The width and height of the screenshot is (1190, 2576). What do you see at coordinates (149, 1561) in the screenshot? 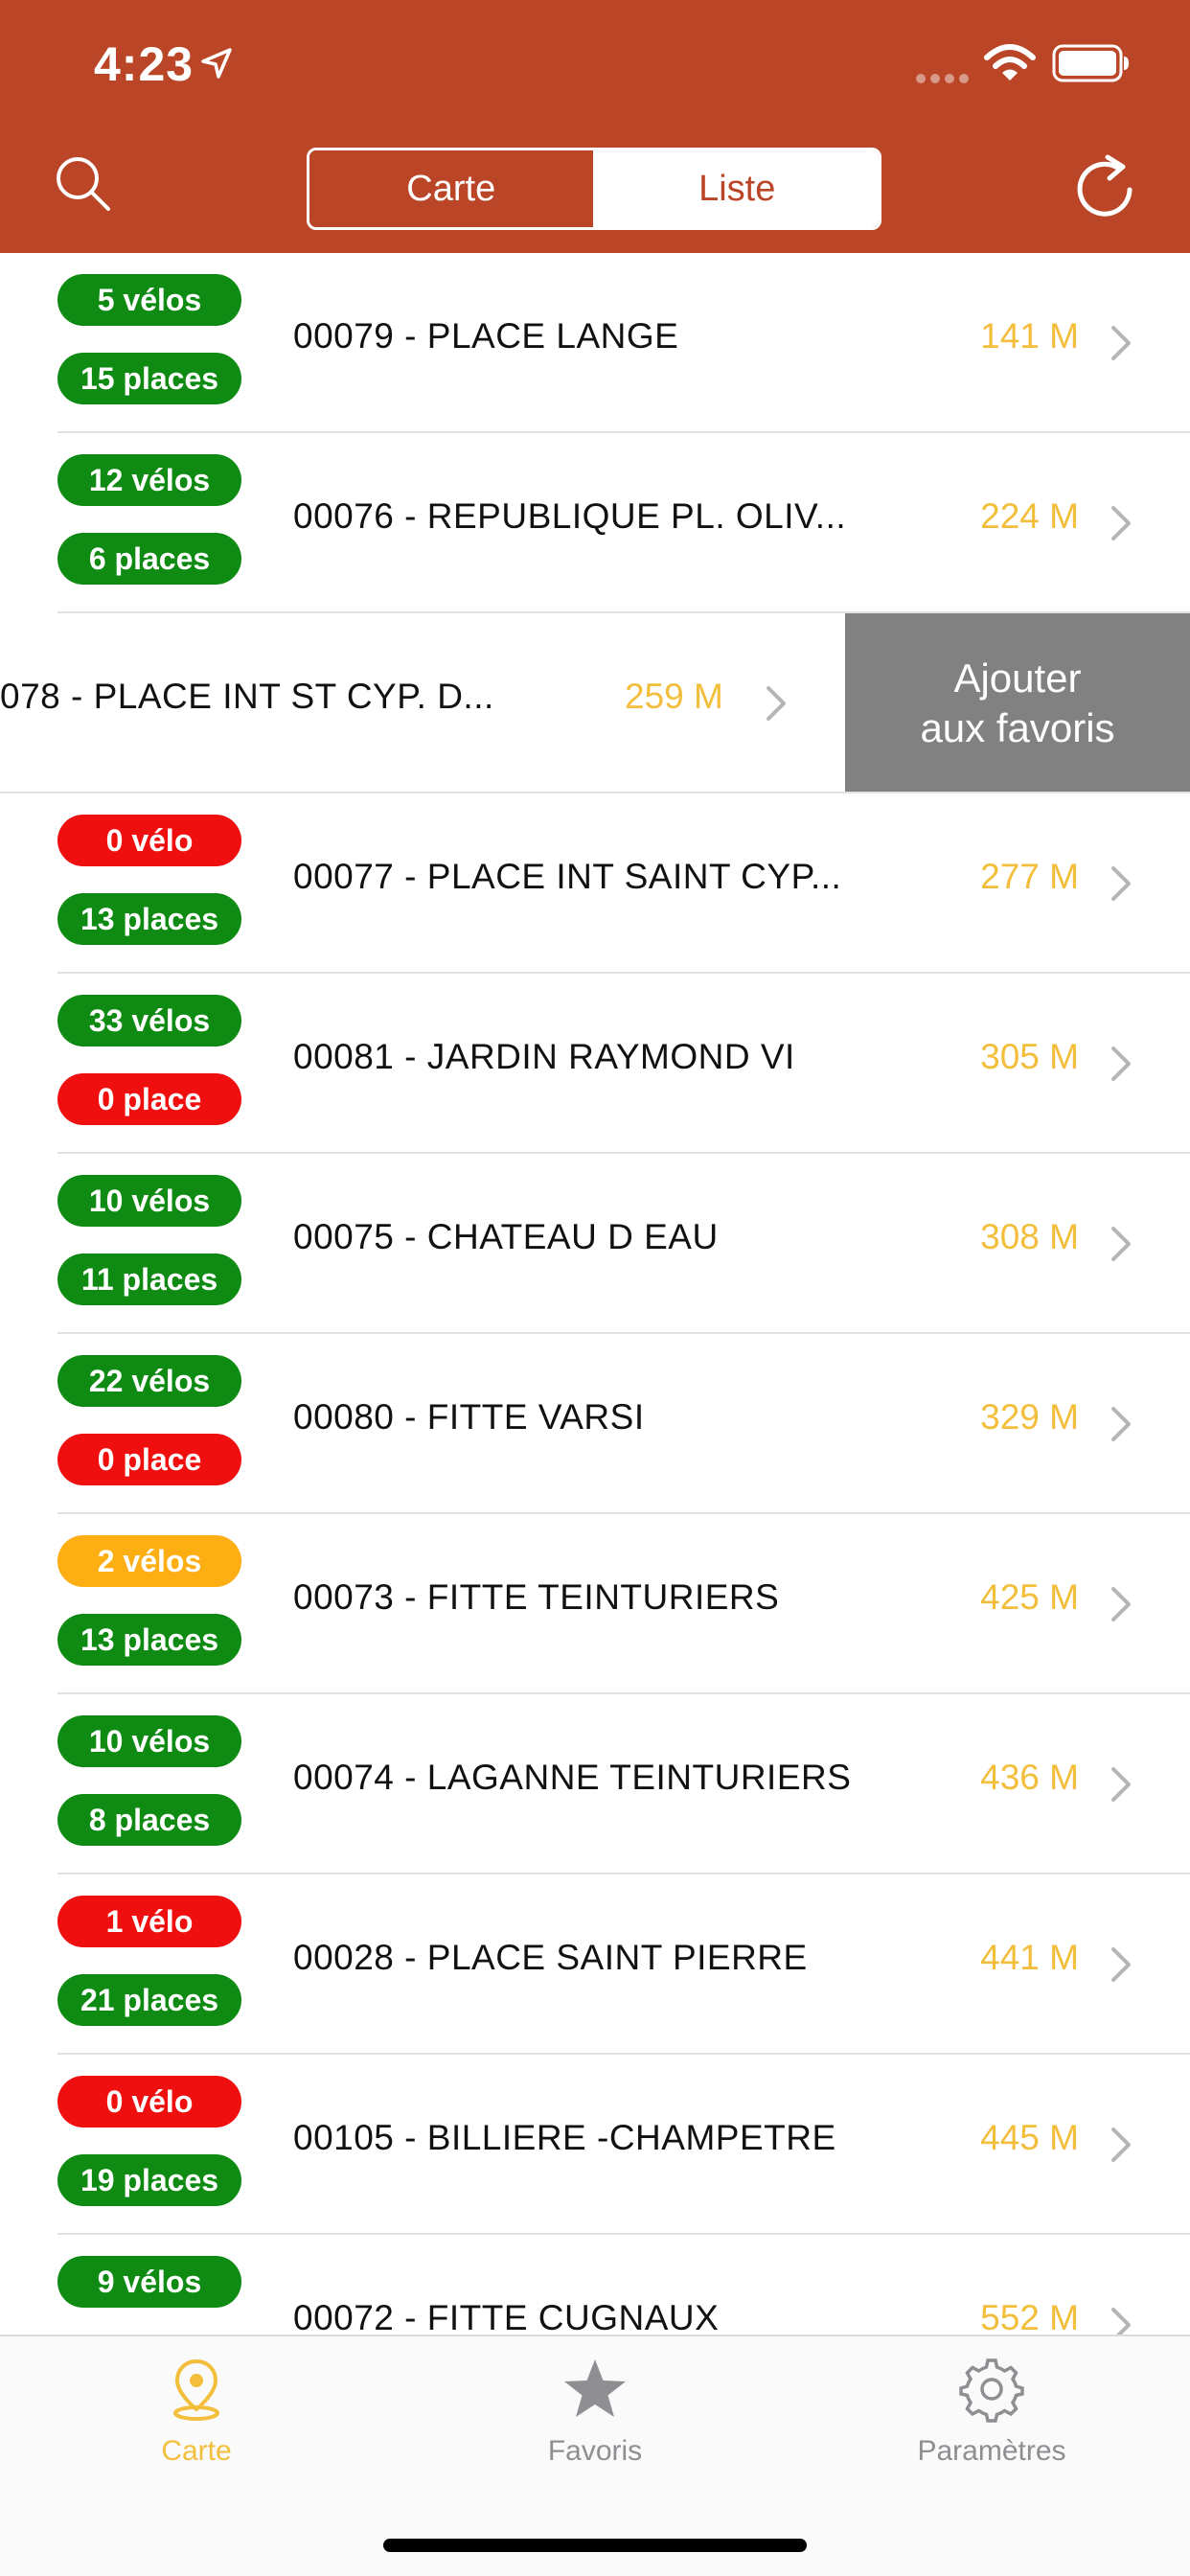
I see `bikes-badge: 2 vélos` at bounding box center [149, 1561].